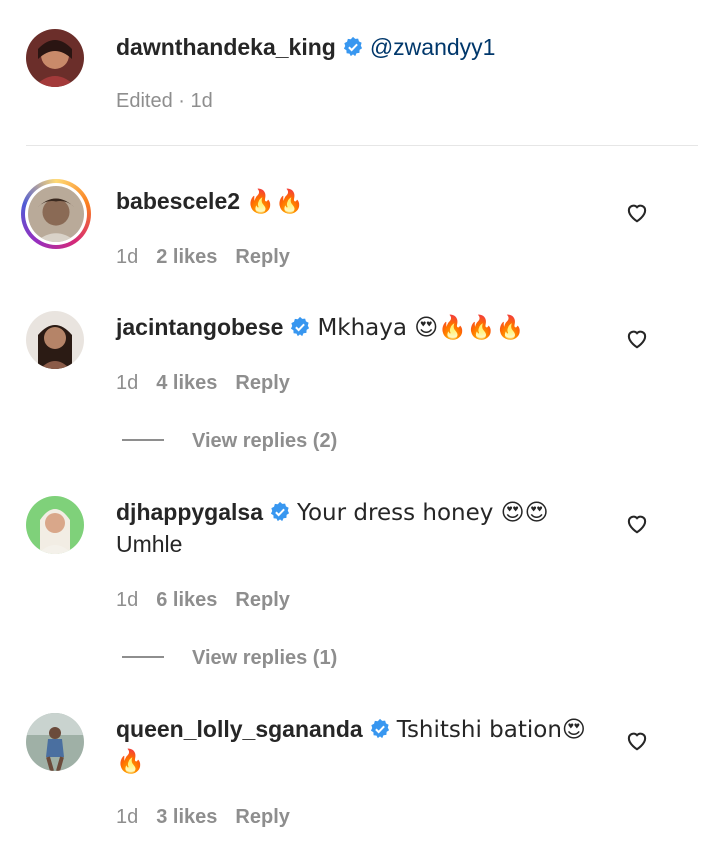  I want to click on username: djhappygalsa, so click(189, 512).